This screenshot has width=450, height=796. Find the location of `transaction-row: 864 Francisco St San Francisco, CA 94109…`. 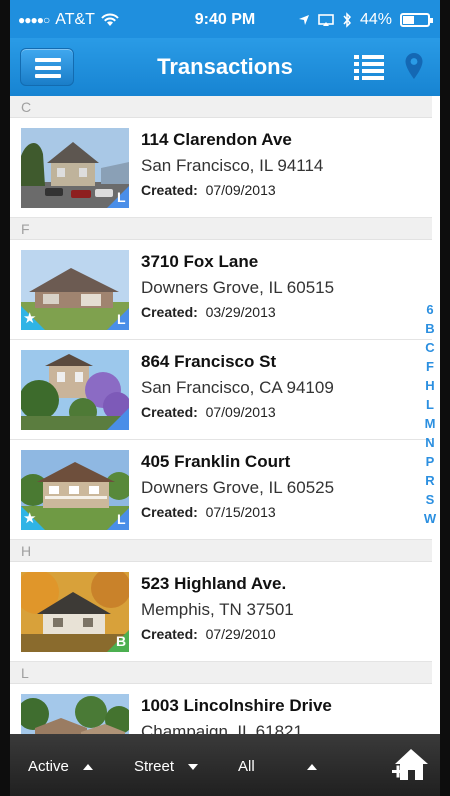

transaction-row: 864 Francisco St San Francisco, CA 94109… is located at coordinates (221, 390).